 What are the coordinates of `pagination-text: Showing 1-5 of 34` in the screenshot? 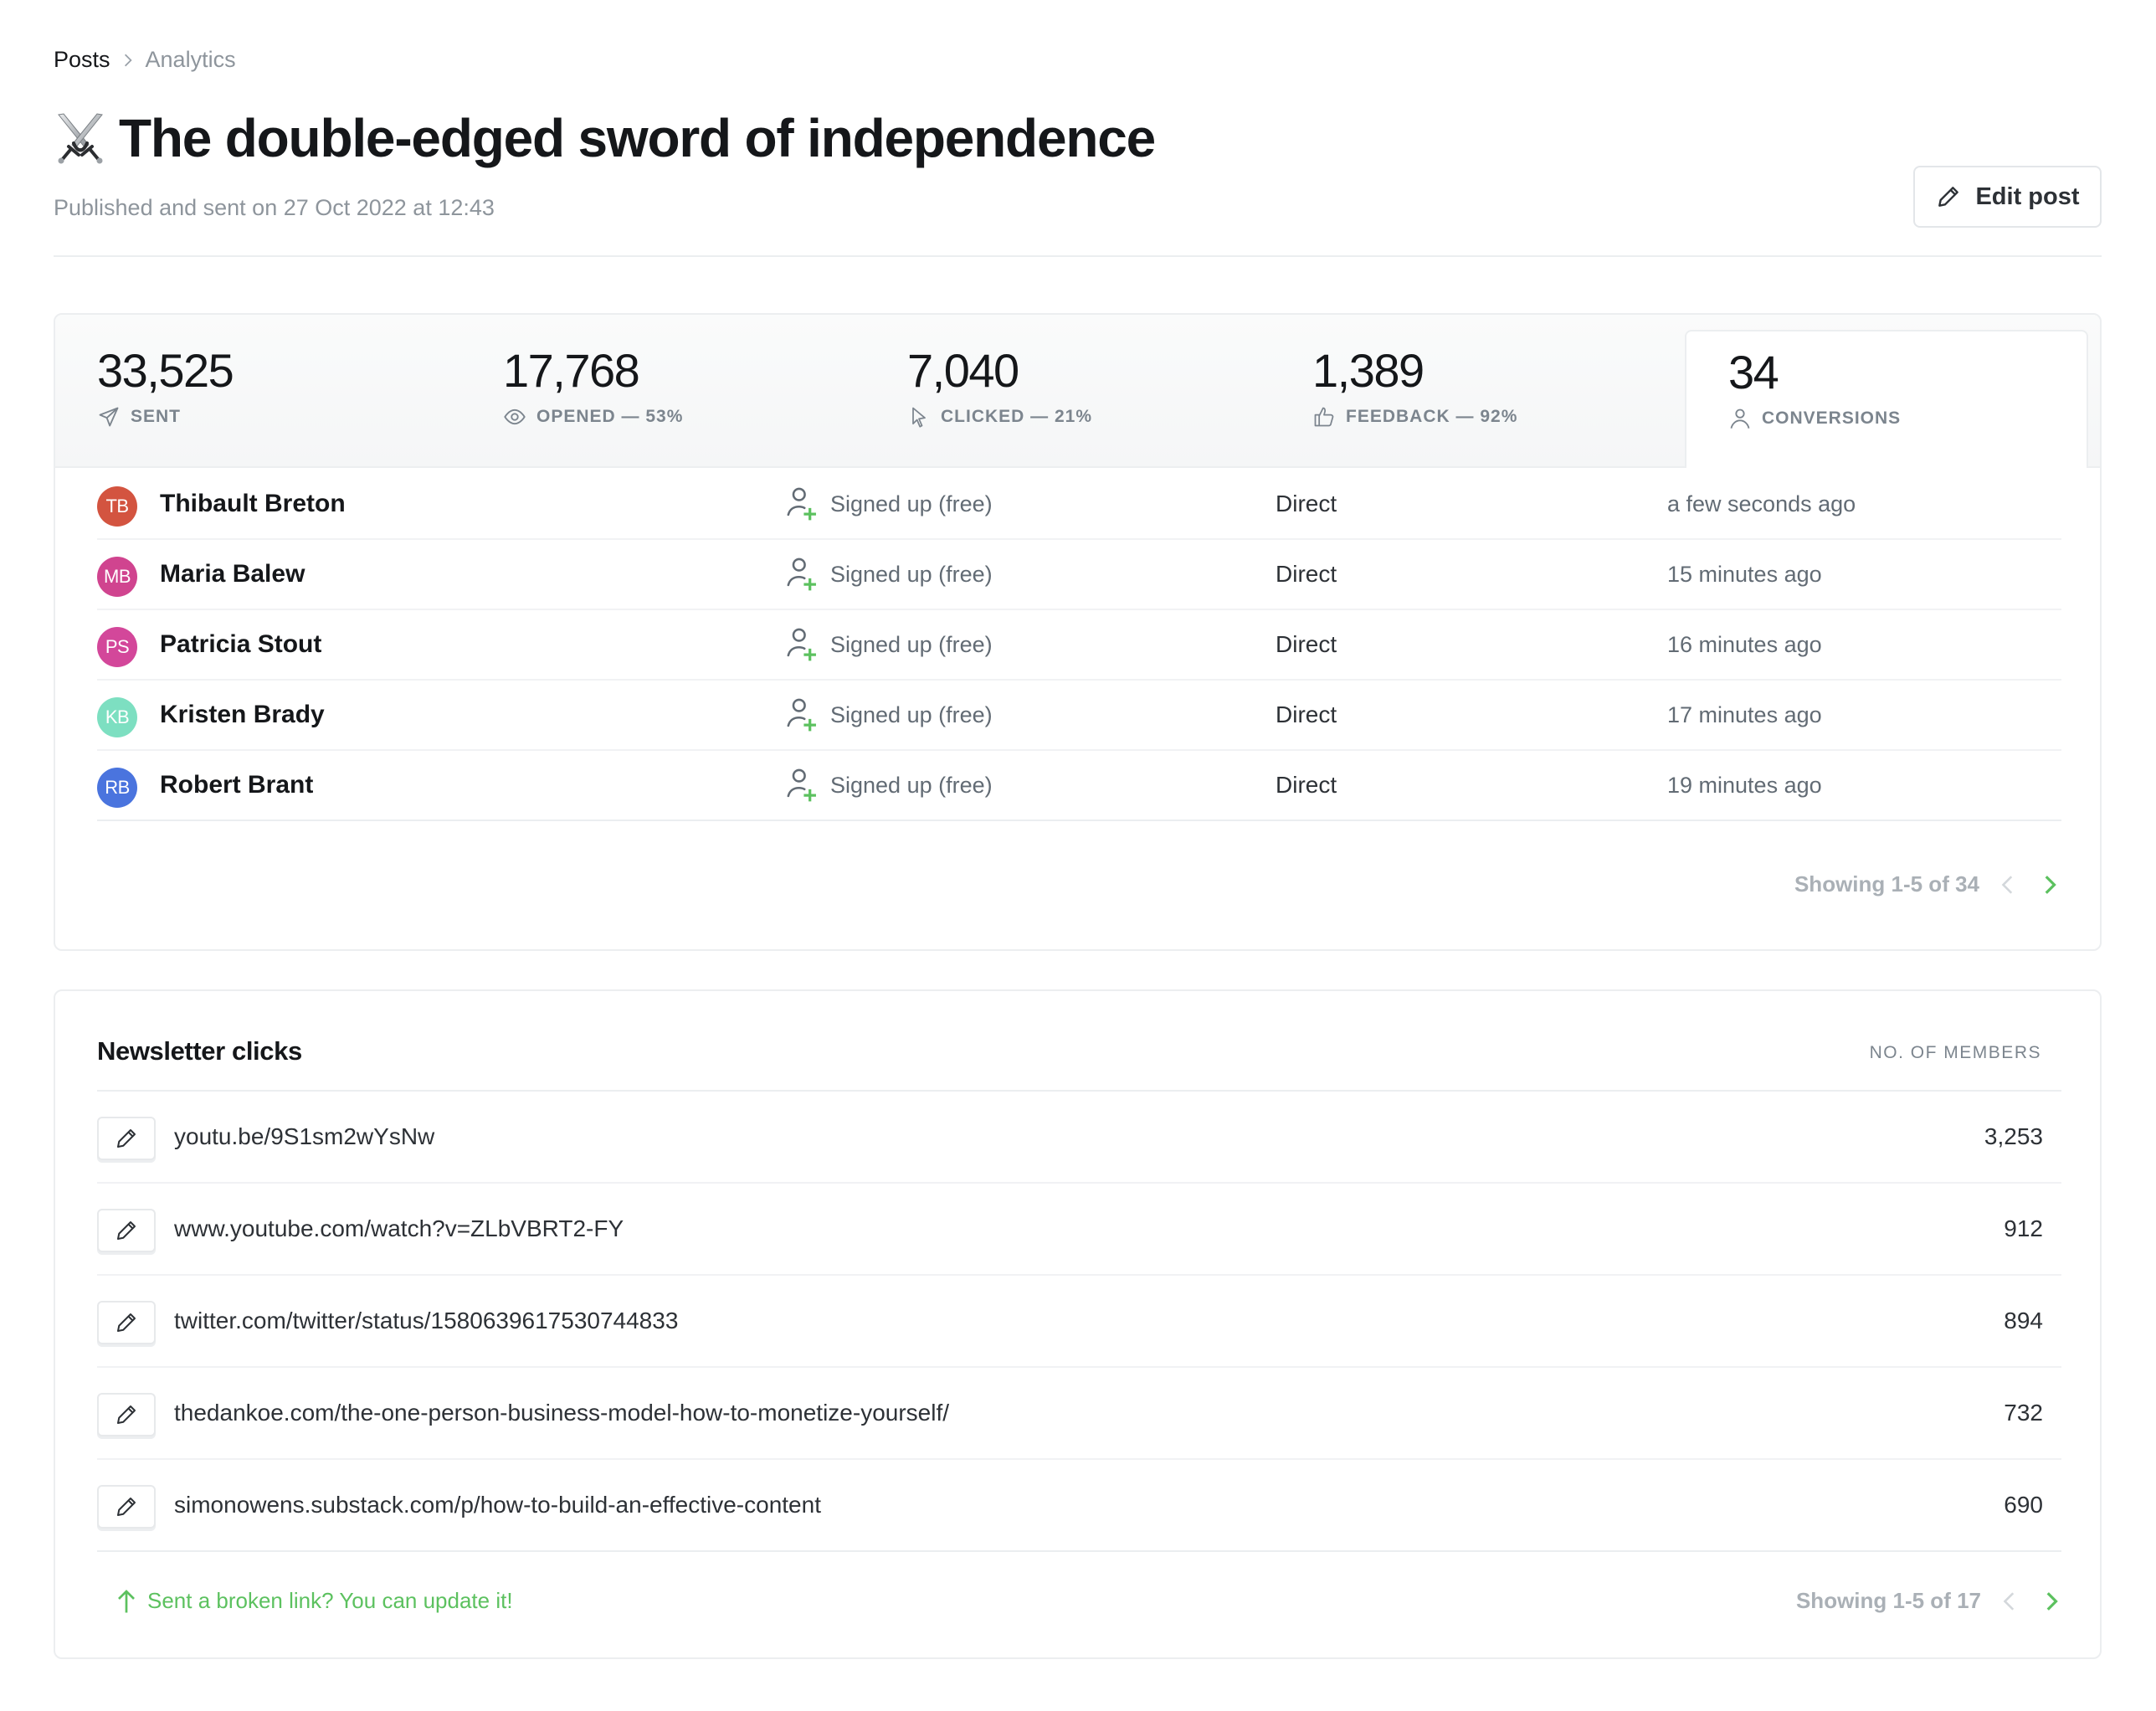 It's located at (1887, 884).